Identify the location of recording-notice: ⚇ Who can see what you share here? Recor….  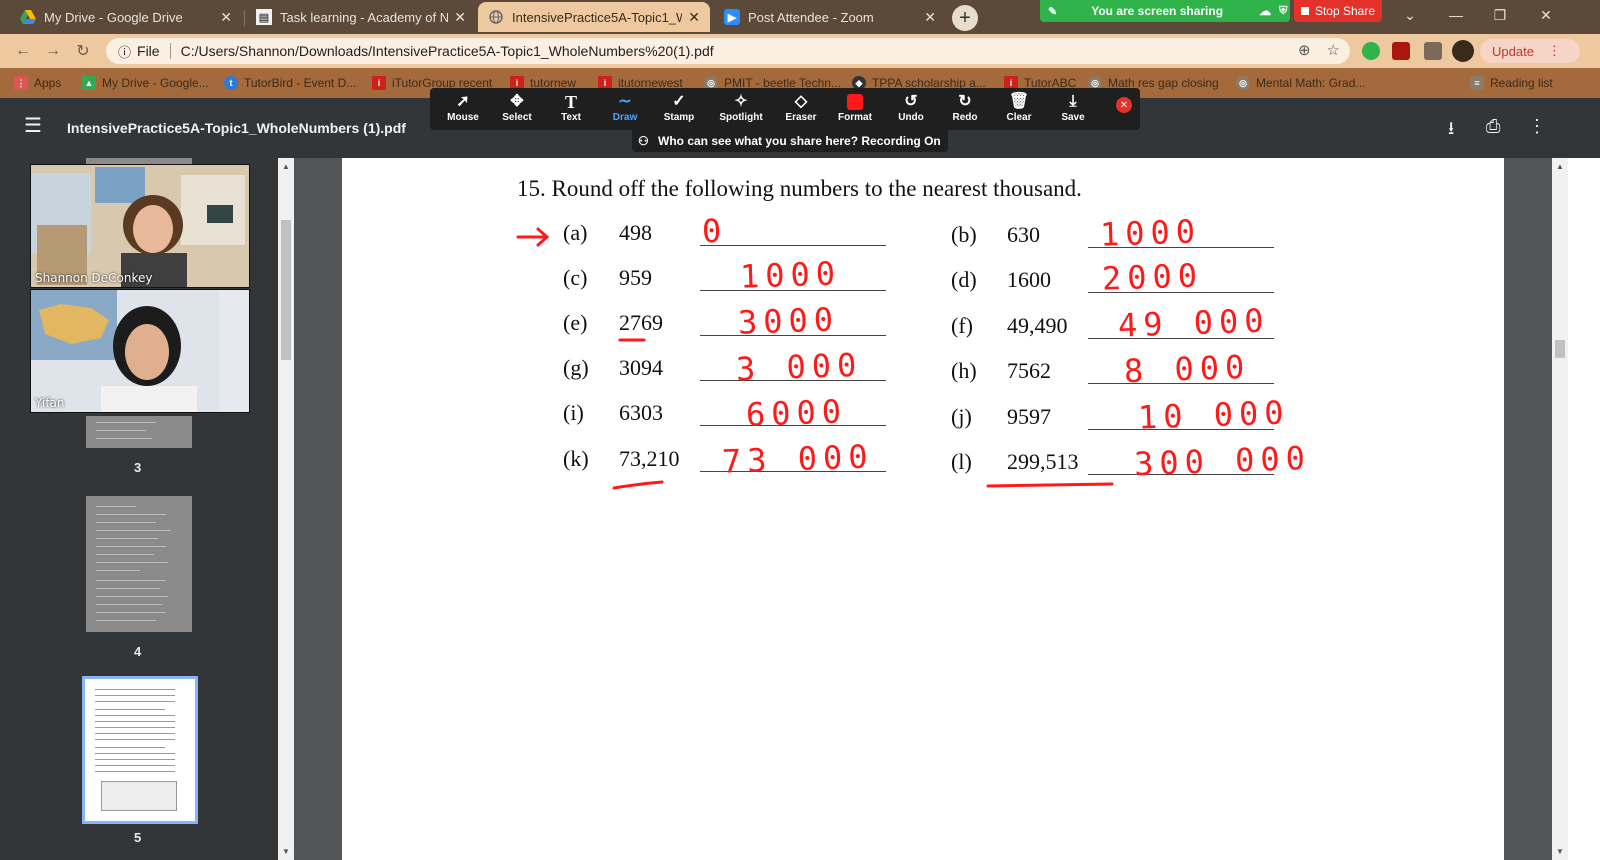
(790, 141).